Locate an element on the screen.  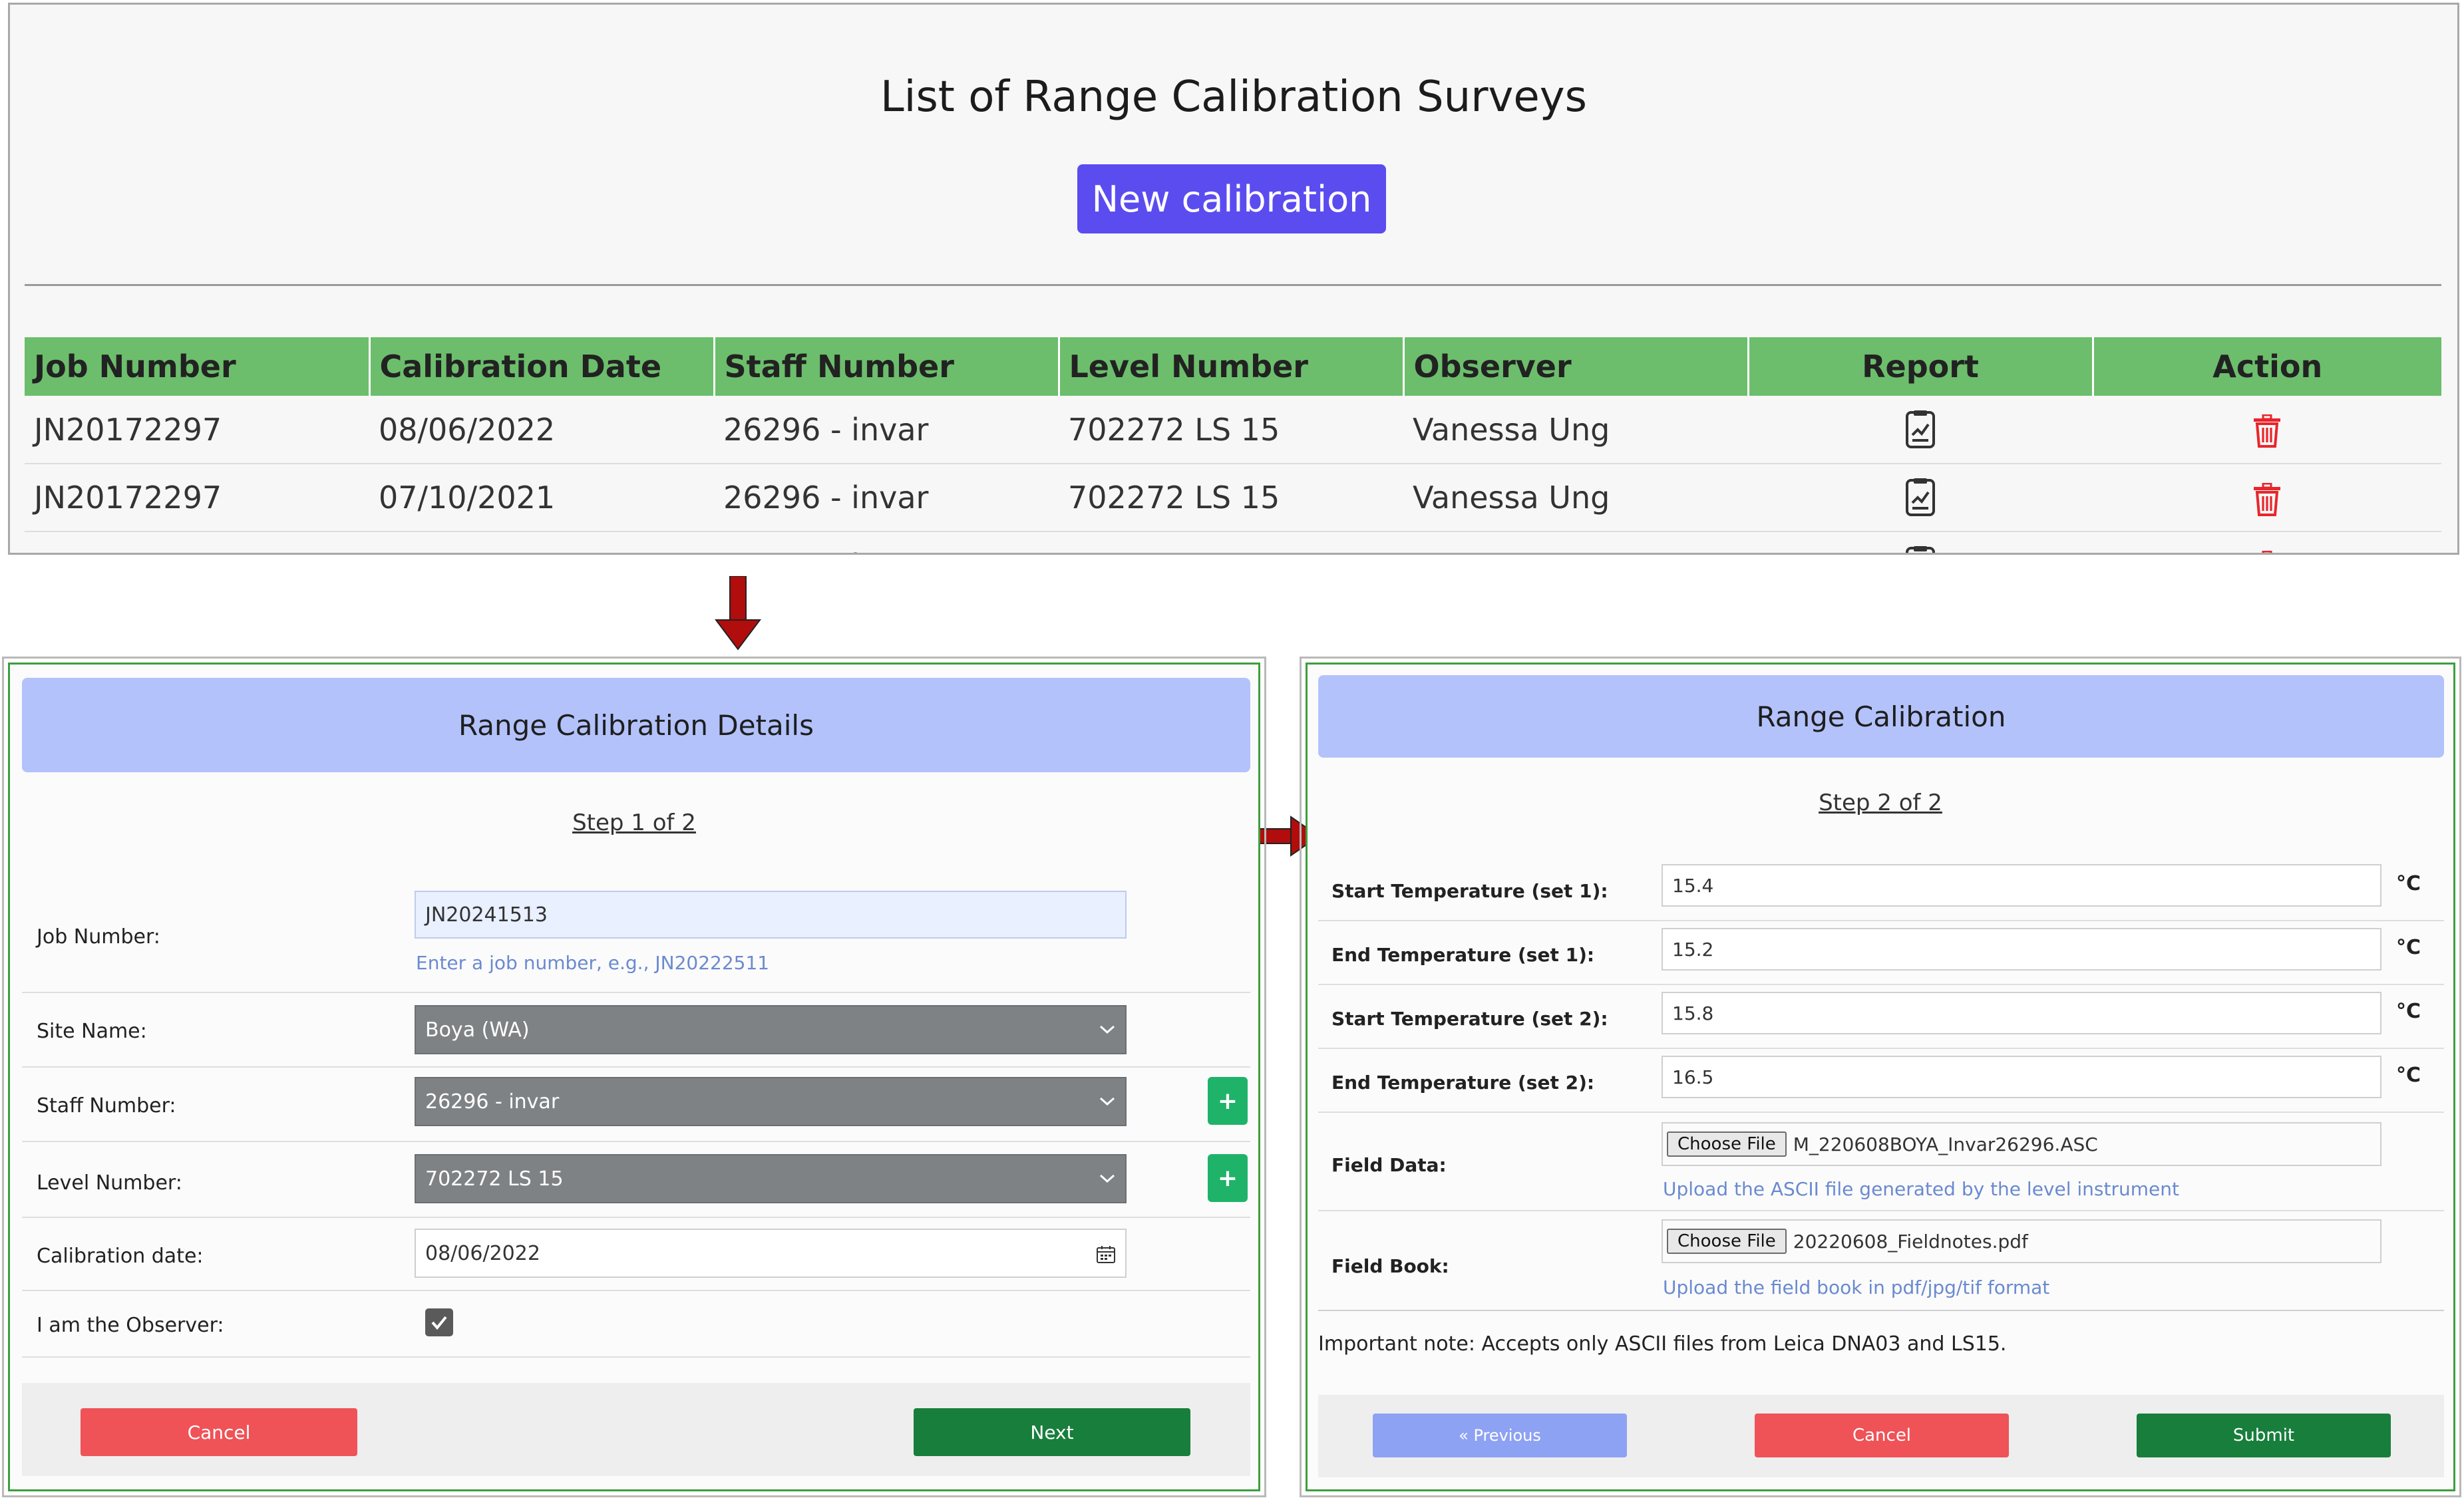
end-temp-1-label: End Temperature (set 1): is located at coordinates (1463, 955).